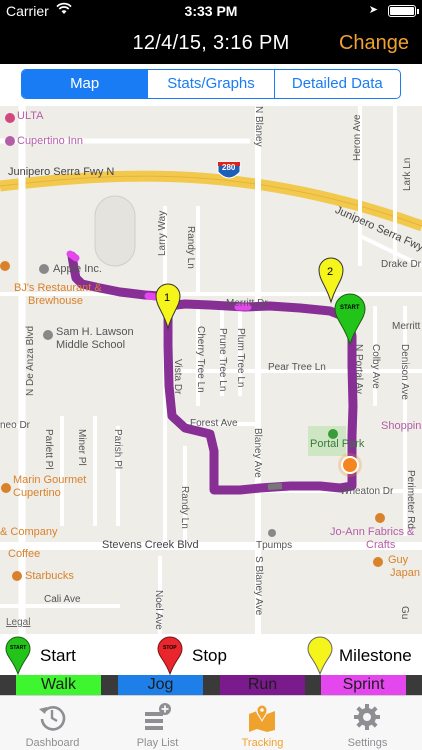 The height and width of the screenshot is (750, 422). What do you see at coordinates (337, 444) in the screenshot?
I see `map-label-portal-park: Portal Park` at bounding box center [337, 444].